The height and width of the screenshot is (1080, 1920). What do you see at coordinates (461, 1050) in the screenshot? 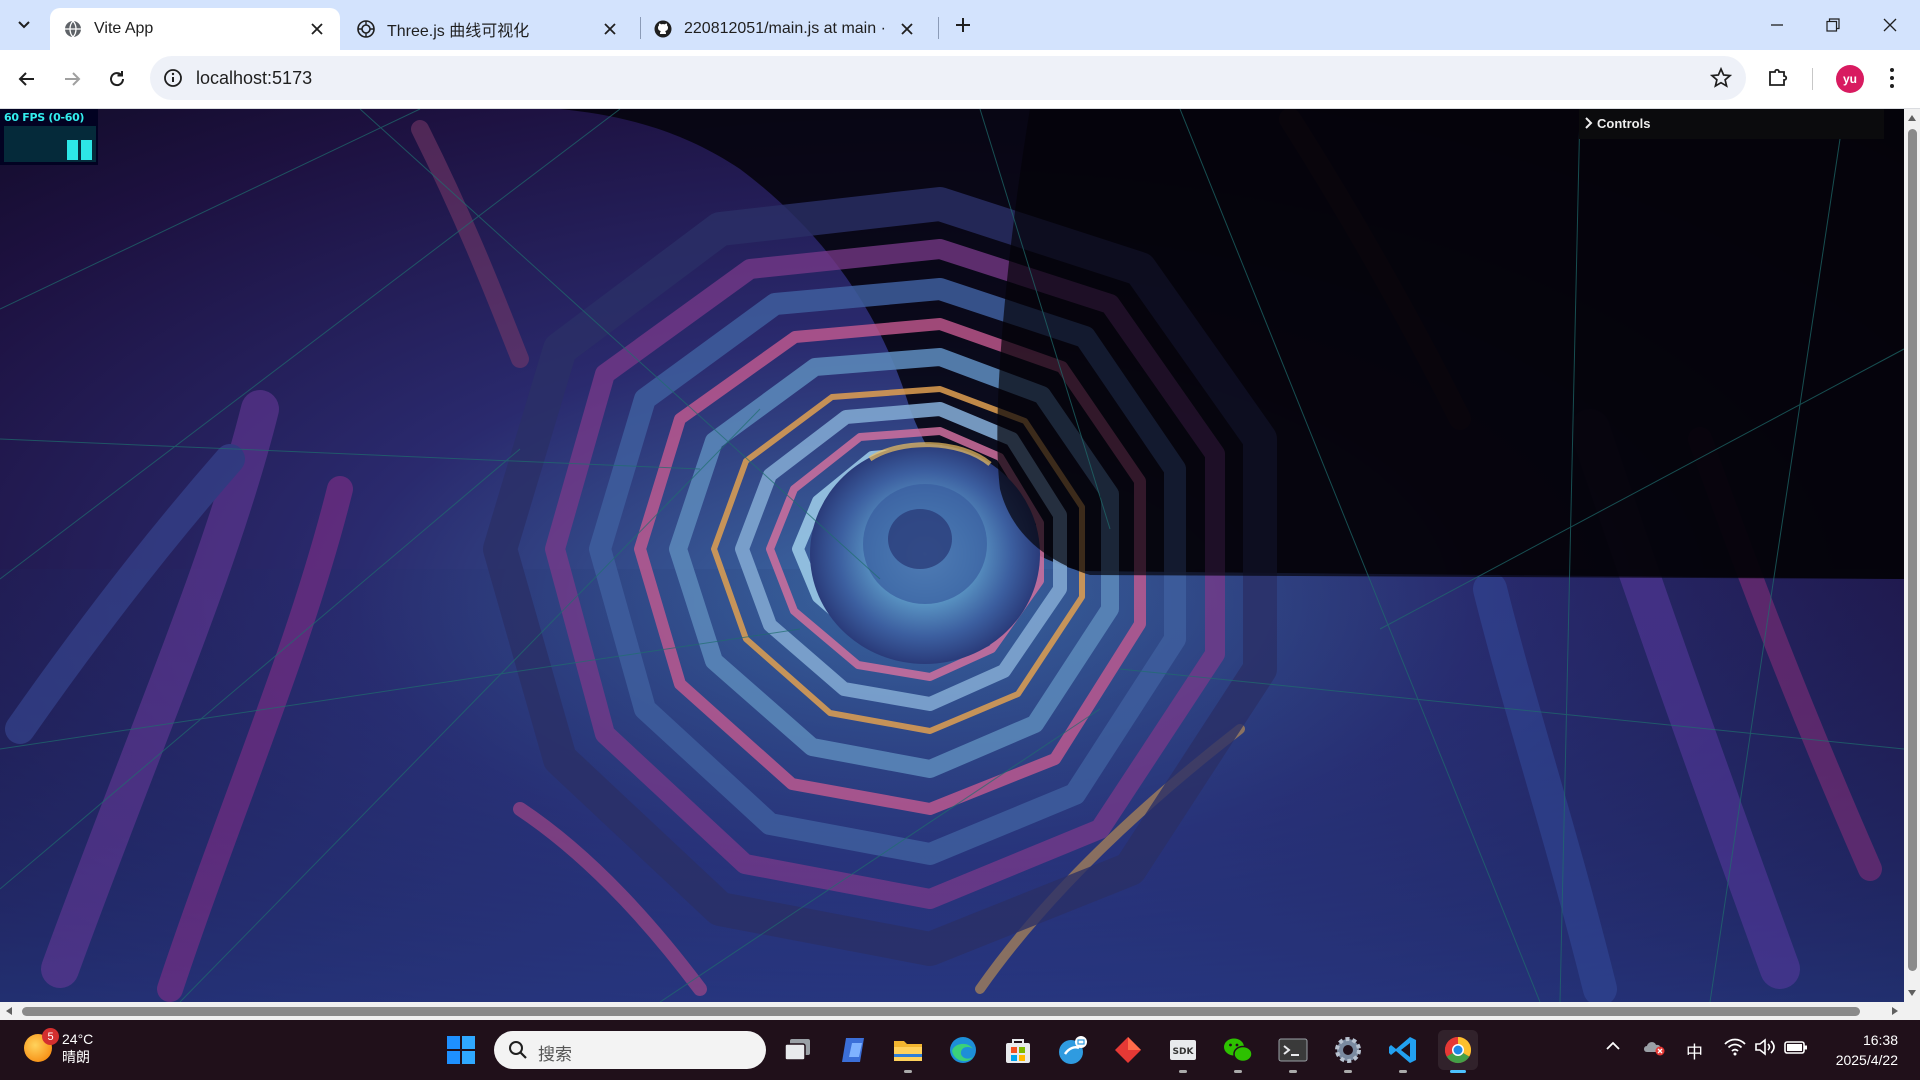
I see `start-button` at bounding box center [461, 1050].